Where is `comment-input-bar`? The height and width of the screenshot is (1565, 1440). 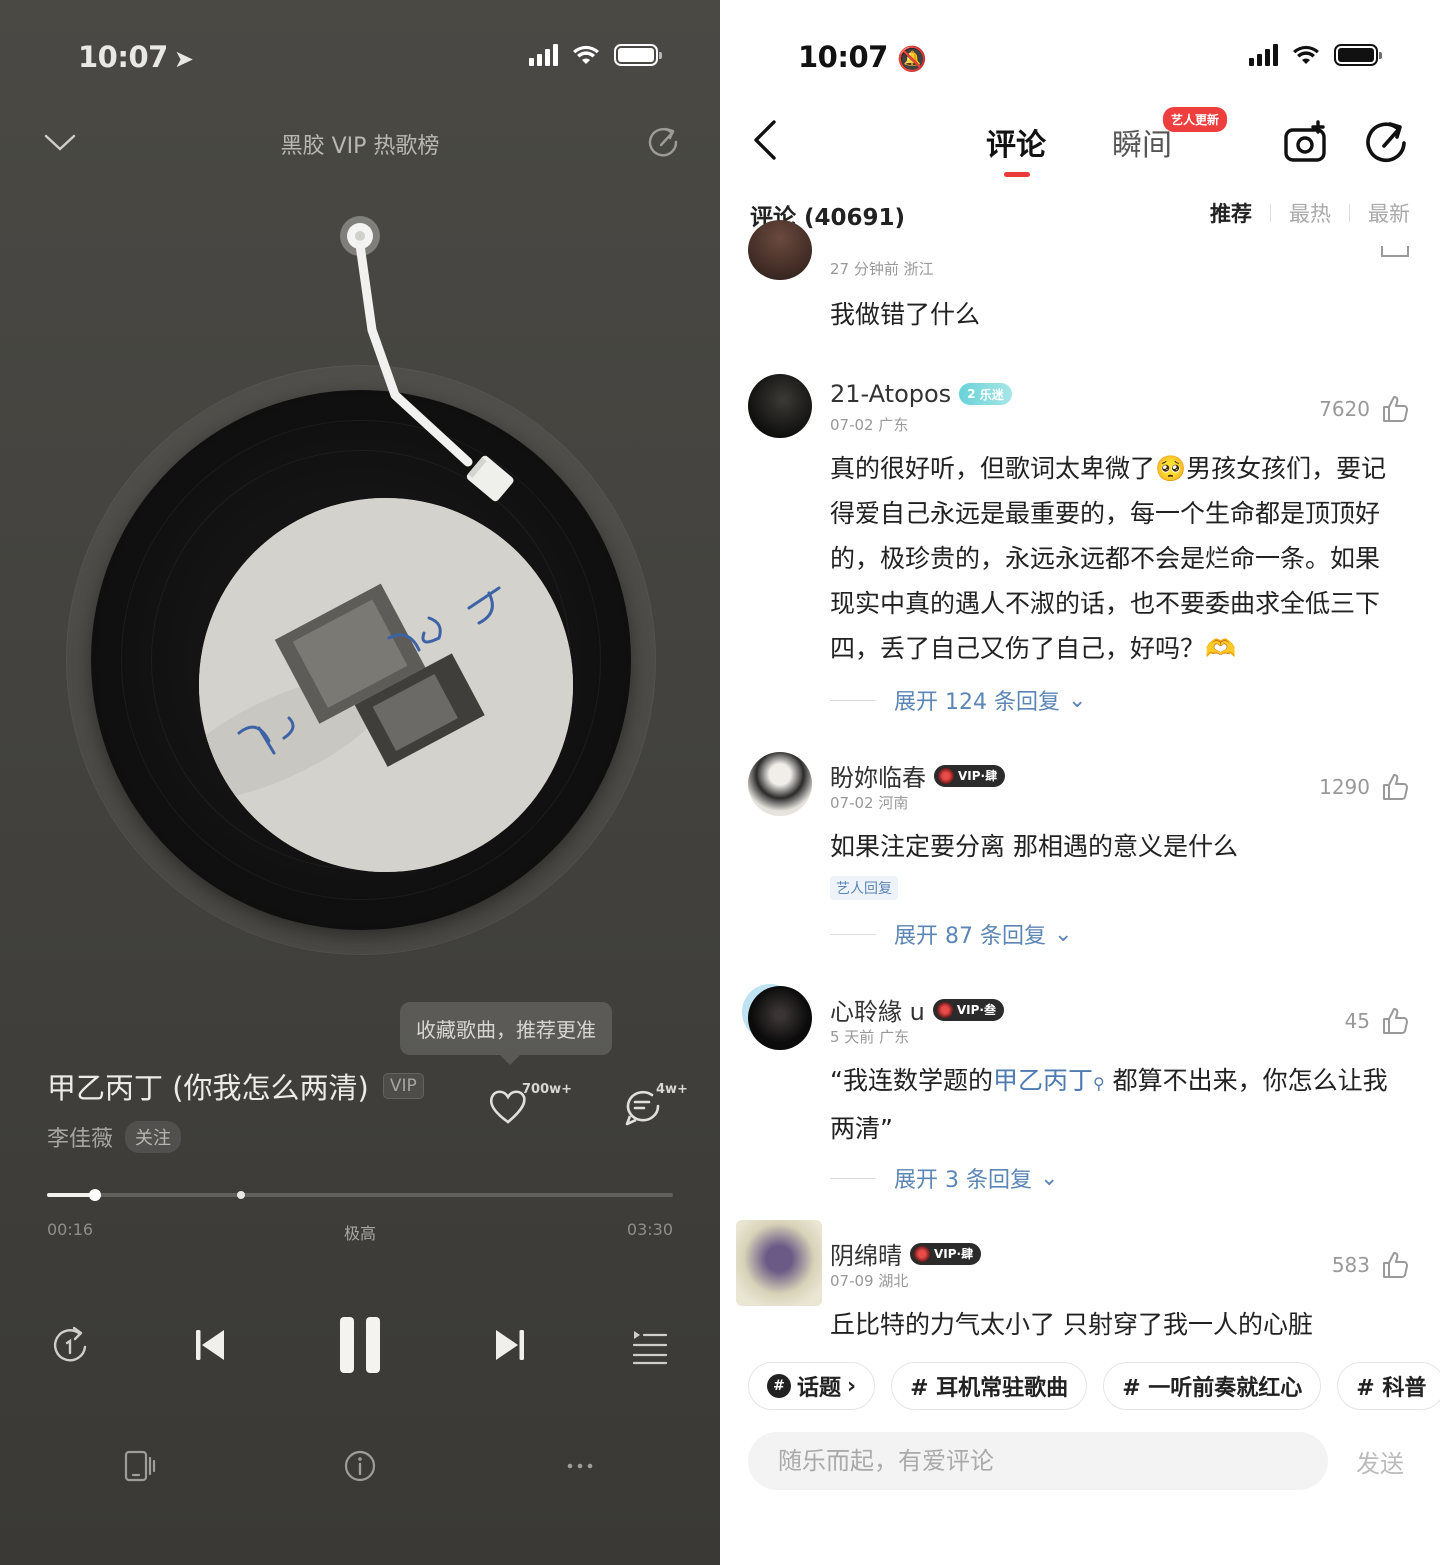 comment-input-bar is located at coordinates (1038, 1461).